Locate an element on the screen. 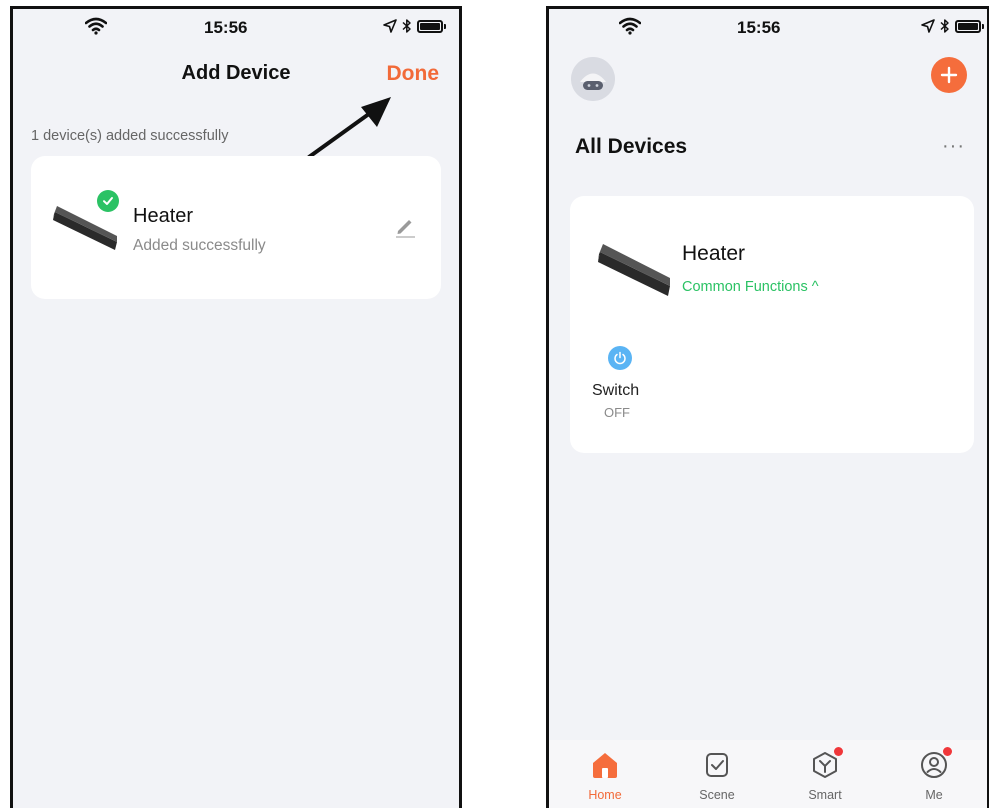  switch-state: OFF is located at coordinates (617, 412).